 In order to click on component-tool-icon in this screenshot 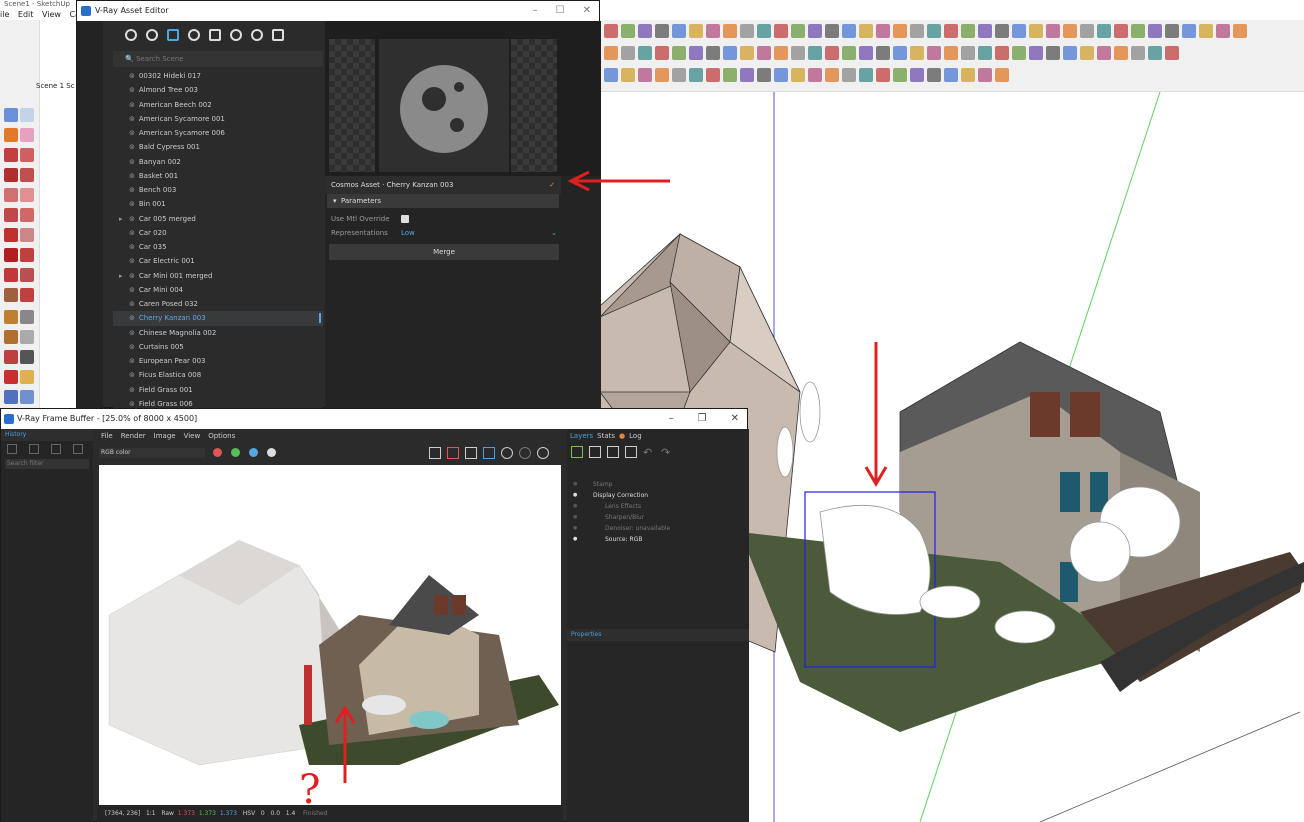, I will do `click(27, 115)`.